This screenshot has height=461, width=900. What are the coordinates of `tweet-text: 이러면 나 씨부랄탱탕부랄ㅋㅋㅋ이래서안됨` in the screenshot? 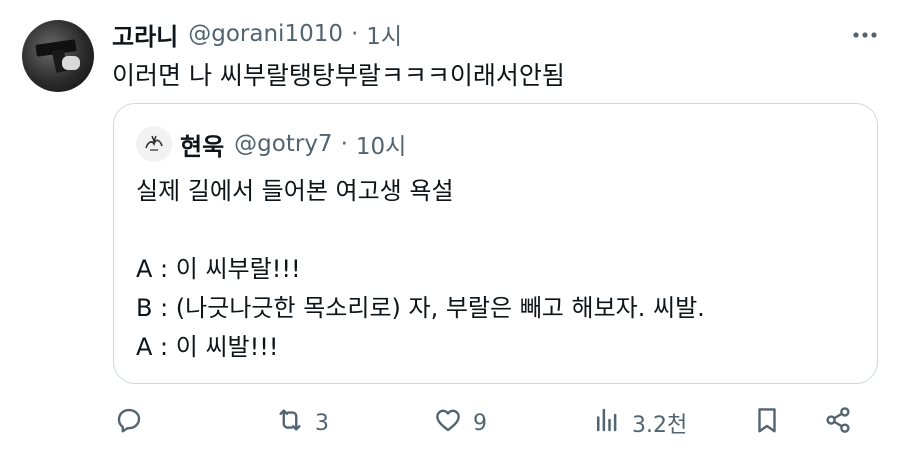 It's located at (338, 75).